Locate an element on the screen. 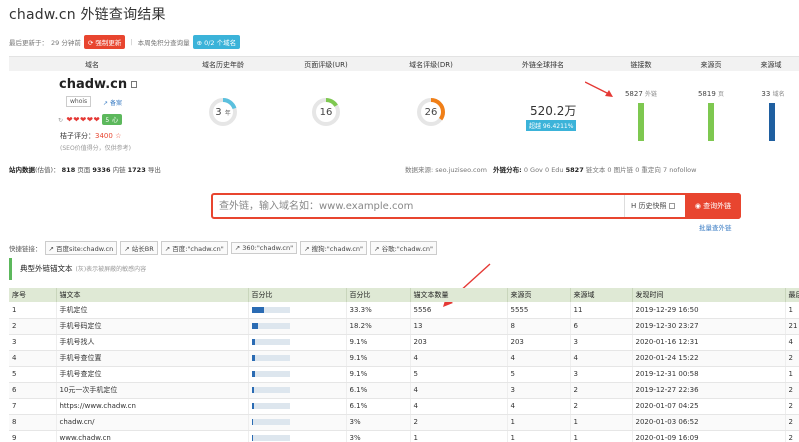 This screenshot has width=799, height=442. quick-link-360: ↗ 360:"chadw.cn" is located at coordinates (264, 248).